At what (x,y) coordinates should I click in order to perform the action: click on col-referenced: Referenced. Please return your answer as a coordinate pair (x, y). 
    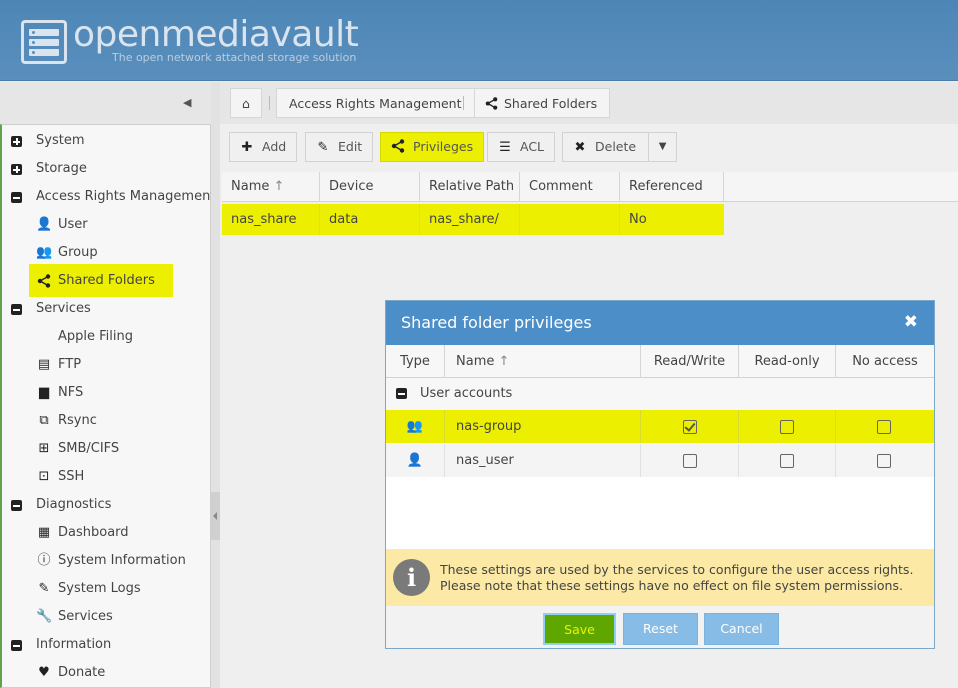
    Looking at the image, I should click on (672, 187).